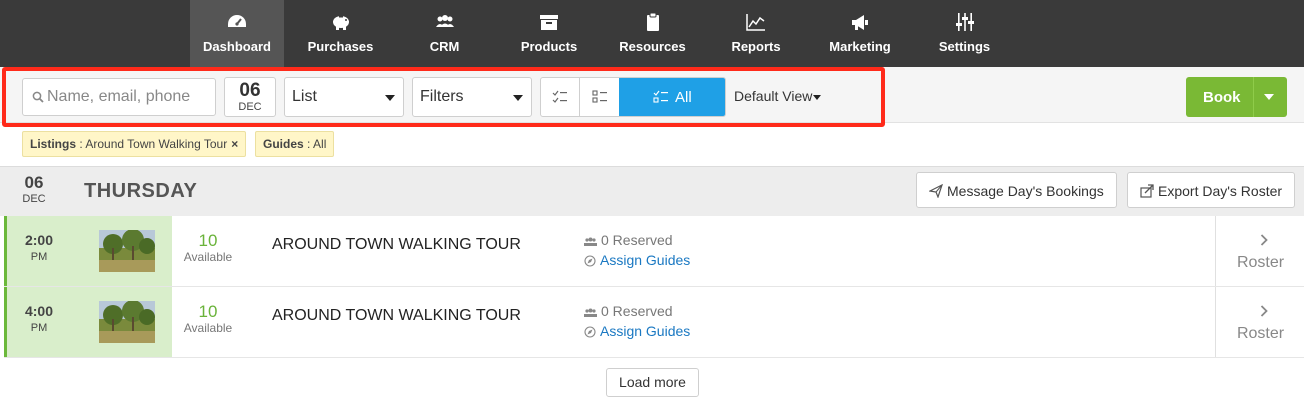 Image resolution: width=1304 pixels, height=406 pixels. I want to click on view-toggle-all-label: All, so click(683, 97).